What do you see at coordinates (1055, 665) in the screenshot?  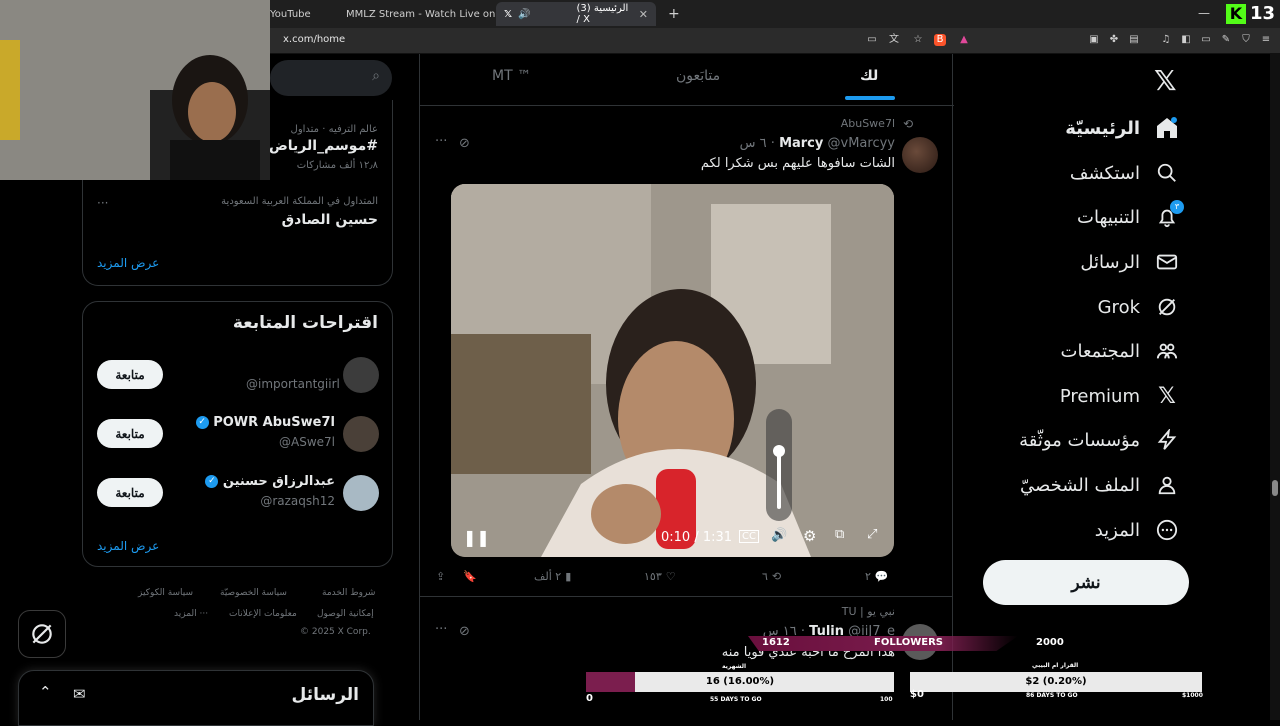 I see `dono-goal-title: القرار ام البيبي` at bounding box center [1055, 665].